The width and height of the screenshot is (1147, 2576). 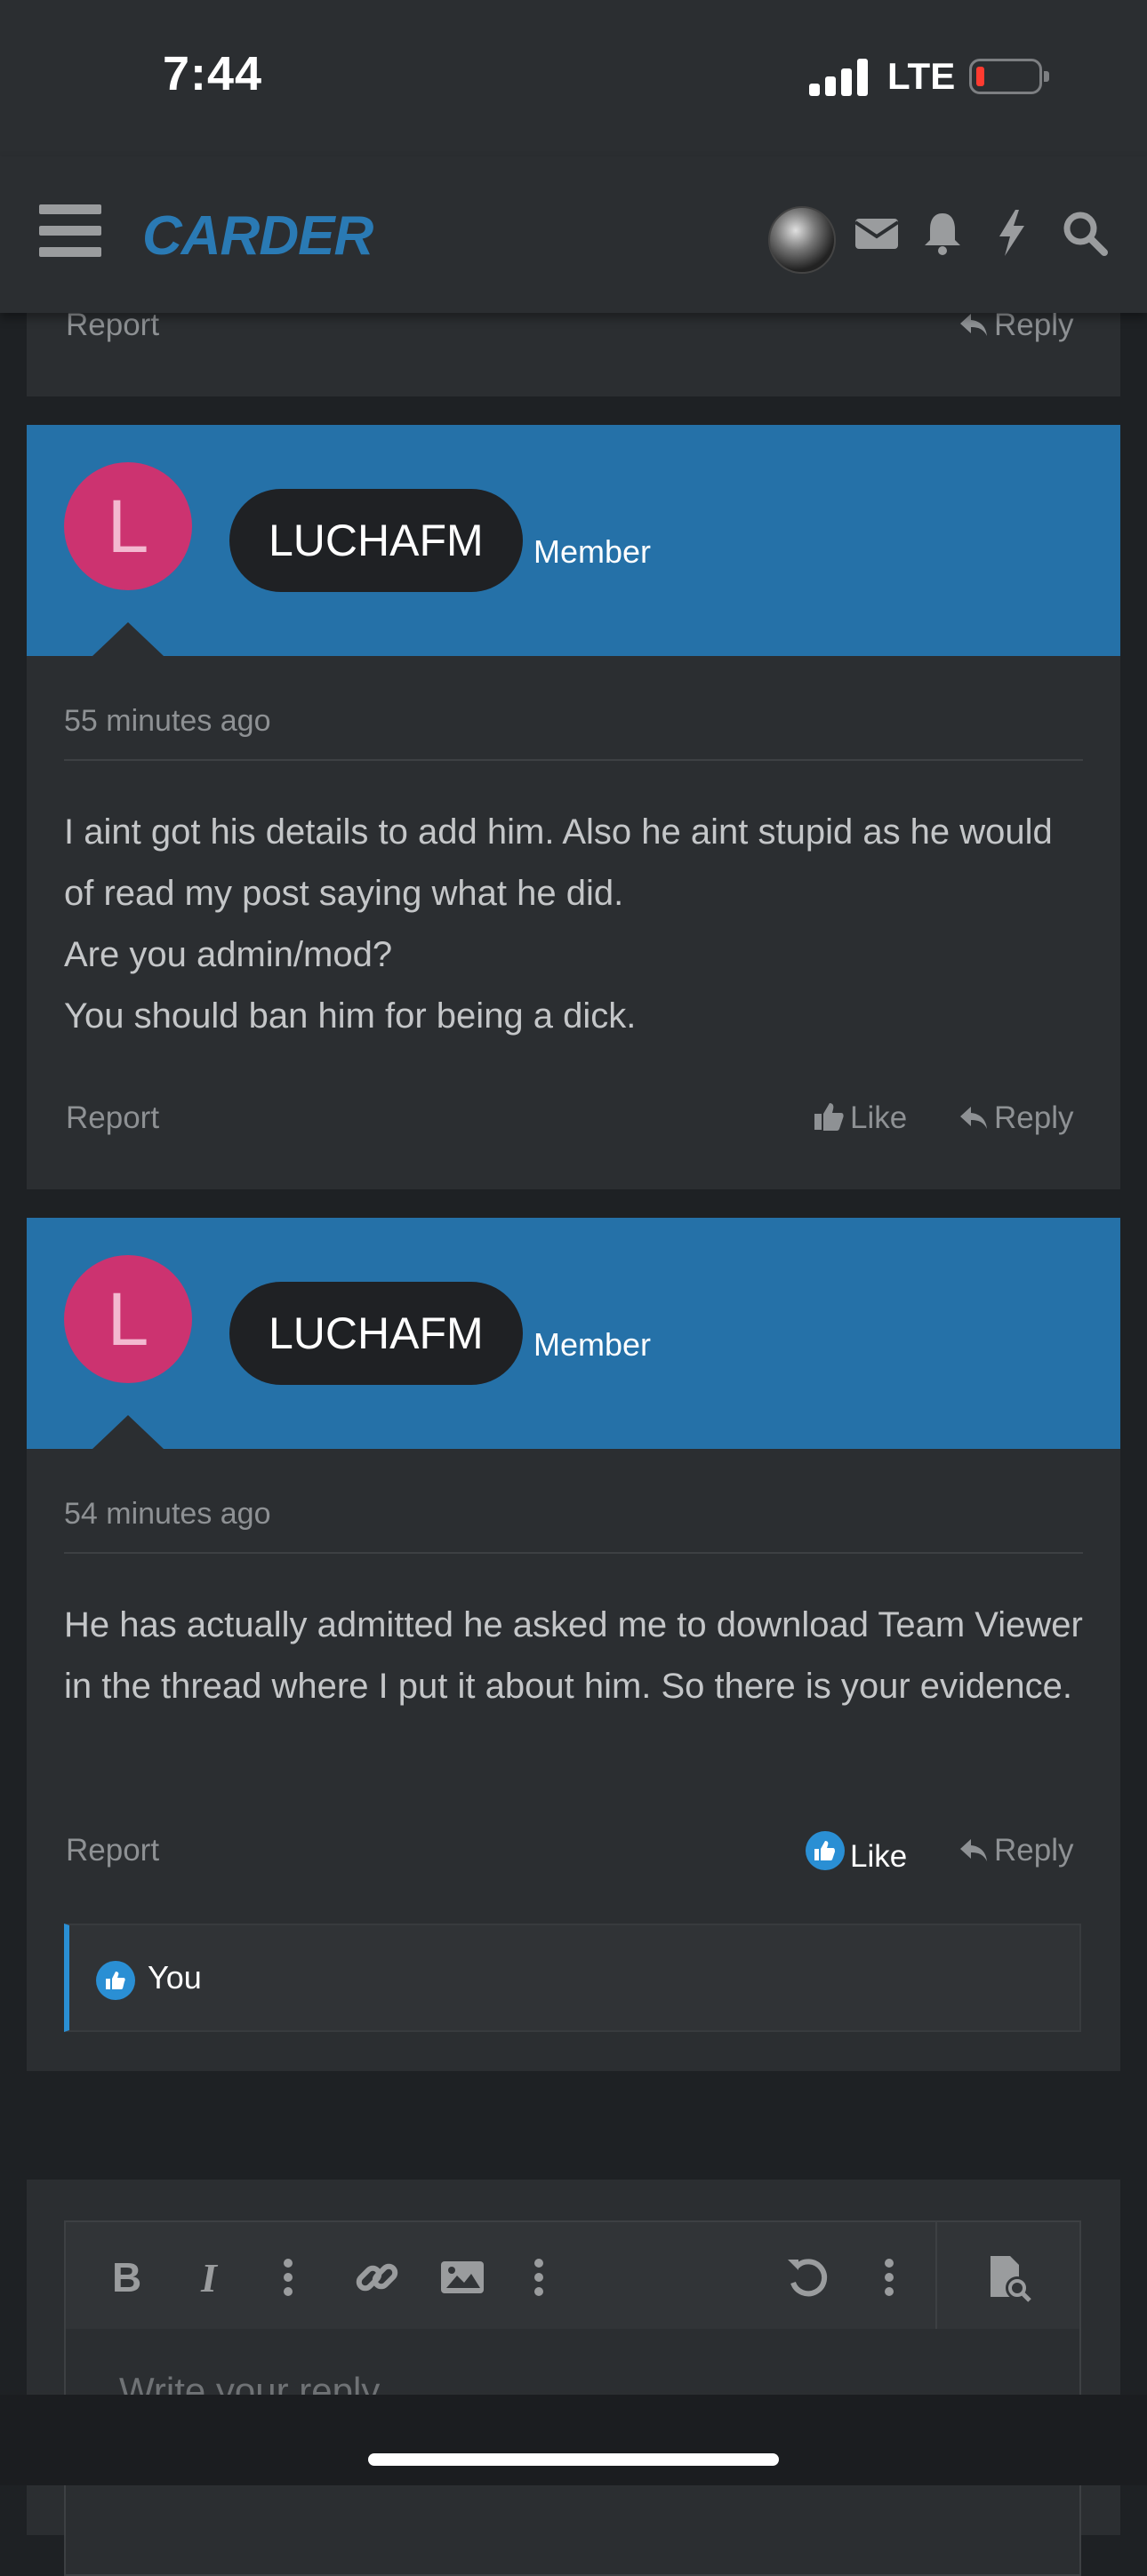 What do you see at coordinates (1084, 233) in the screenshot?
I see `search-icon` at bounding box center [1084, 233].